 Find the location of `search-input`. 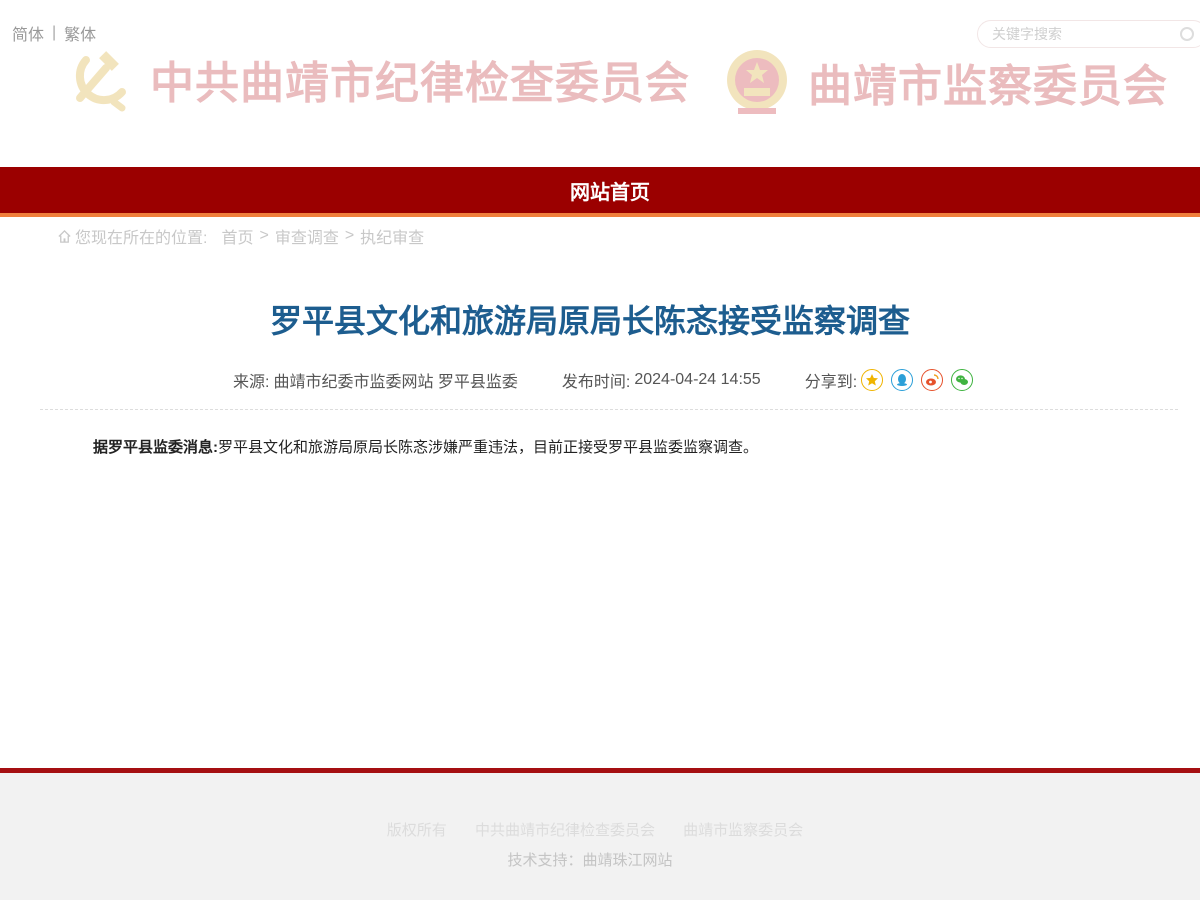

search-input is located at coordinates (1092, 34).